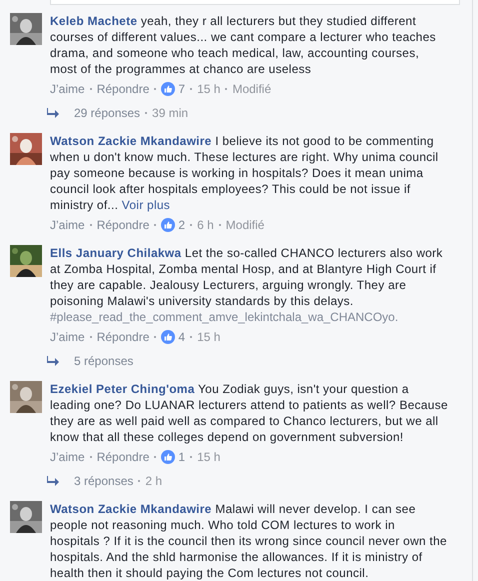 This screenshot has height=581, width=478. I want to click on comment-text: Watson Zackie Mkandawire Malawi will never develop. I can see people not reasoning much. Who told COM lectures to work in hospitals ? If it is the council then its wrong since council never own the hospitals. And the shld harmonise the allowances. If it is ministry of health then it should paying the Com lectures not council., so click(249, 541).